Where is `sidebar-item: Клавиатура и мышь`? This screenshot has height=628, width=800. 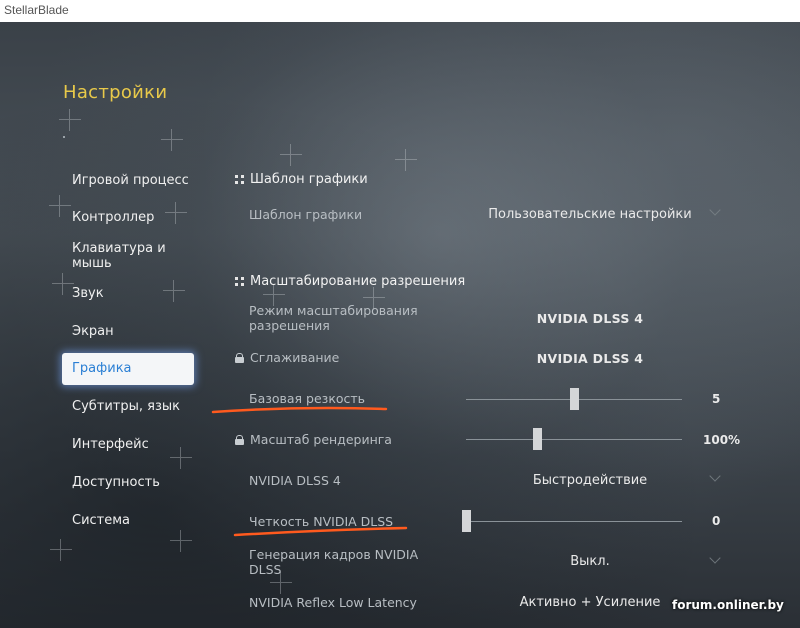
sidebar-item: Клавиатура и мышь is located at coordinates (128, 256).